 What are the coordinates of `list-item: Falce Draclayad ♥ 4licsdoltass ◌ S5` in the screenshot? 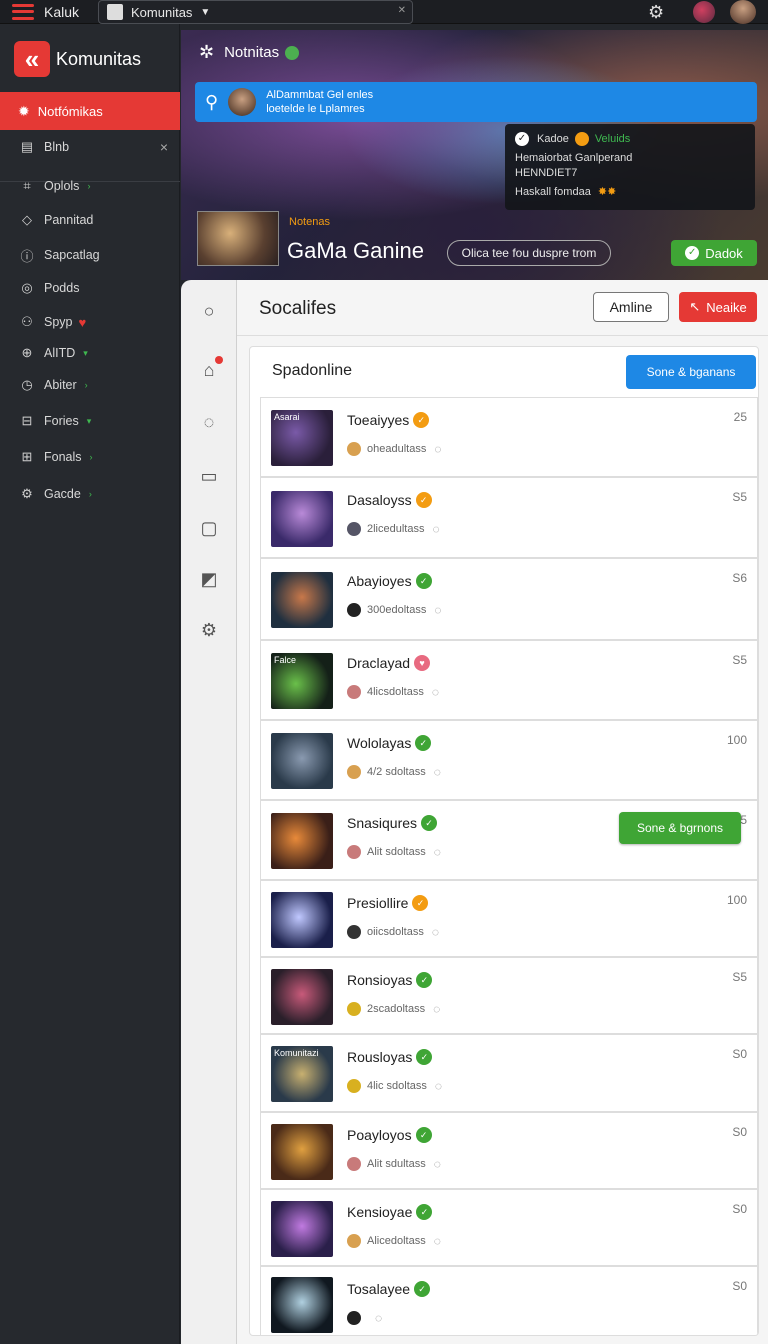 It's located at (509, 680).